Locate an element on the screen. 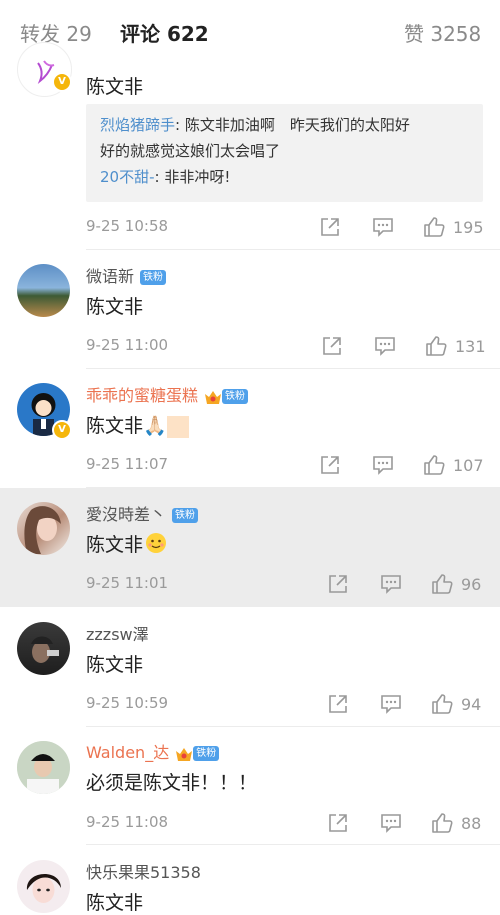 Image resolution: width=500 pixels, height=915 pixels. reply-author: 烈焰猪蹄手 is located at coordinates (137, 125).